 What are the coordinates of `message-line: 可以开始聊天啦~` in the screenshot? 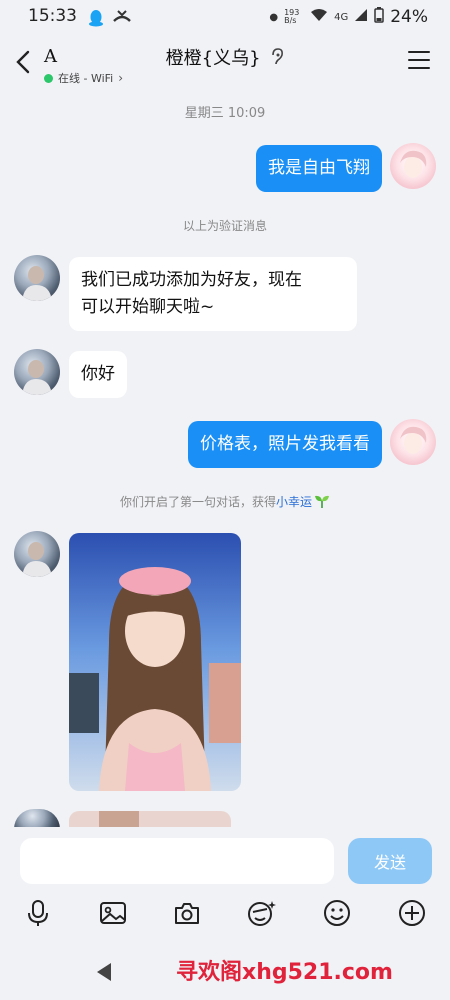 It's located at (148, 307).